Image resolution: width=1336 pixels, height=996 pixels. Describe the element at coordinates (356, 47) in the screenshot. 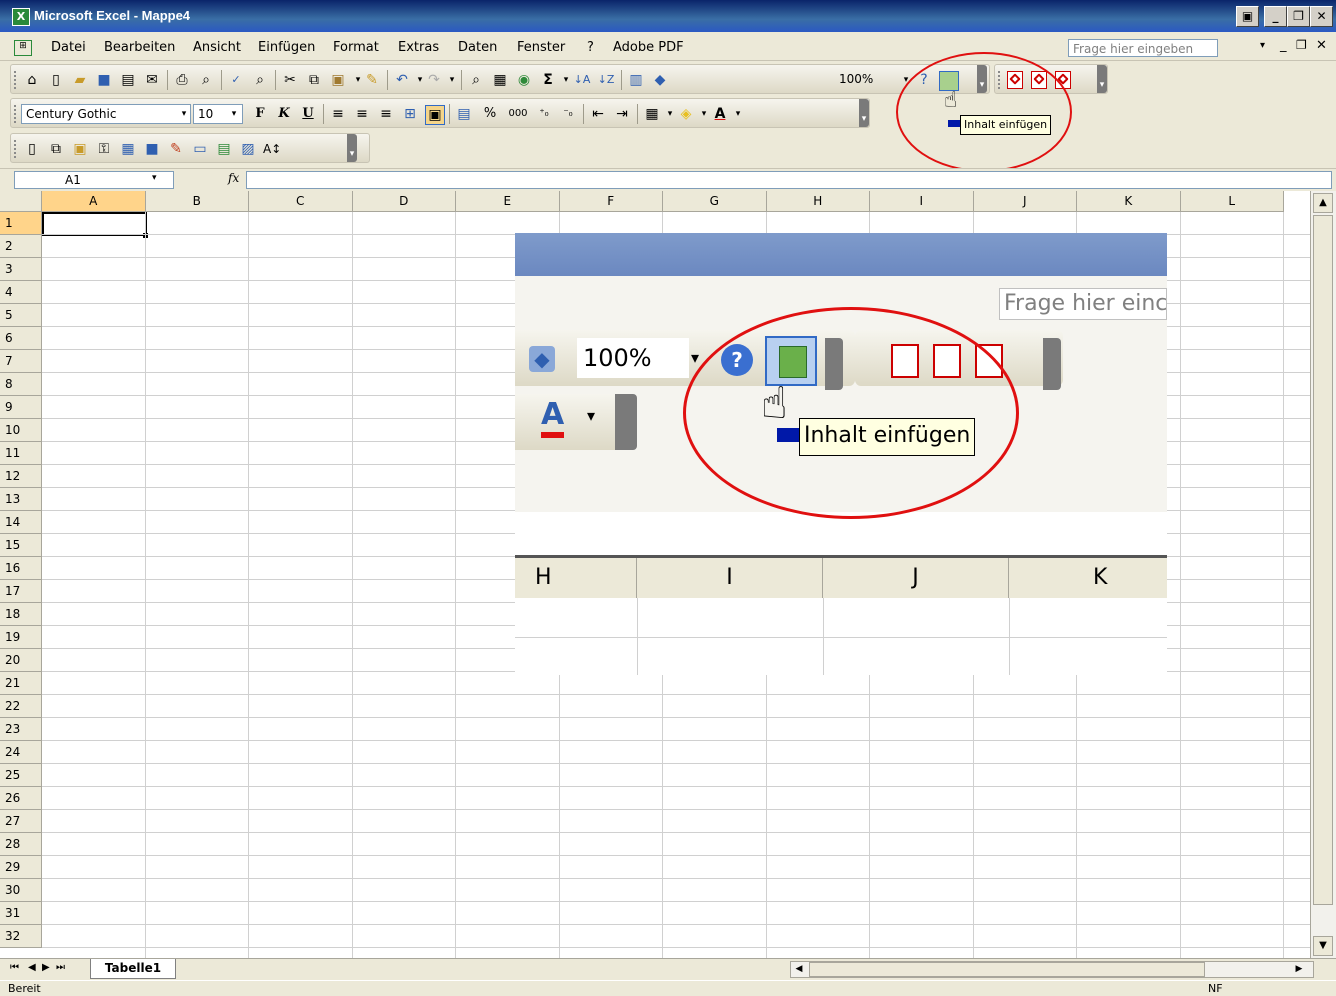

I see `menu-format: Format` at that location.